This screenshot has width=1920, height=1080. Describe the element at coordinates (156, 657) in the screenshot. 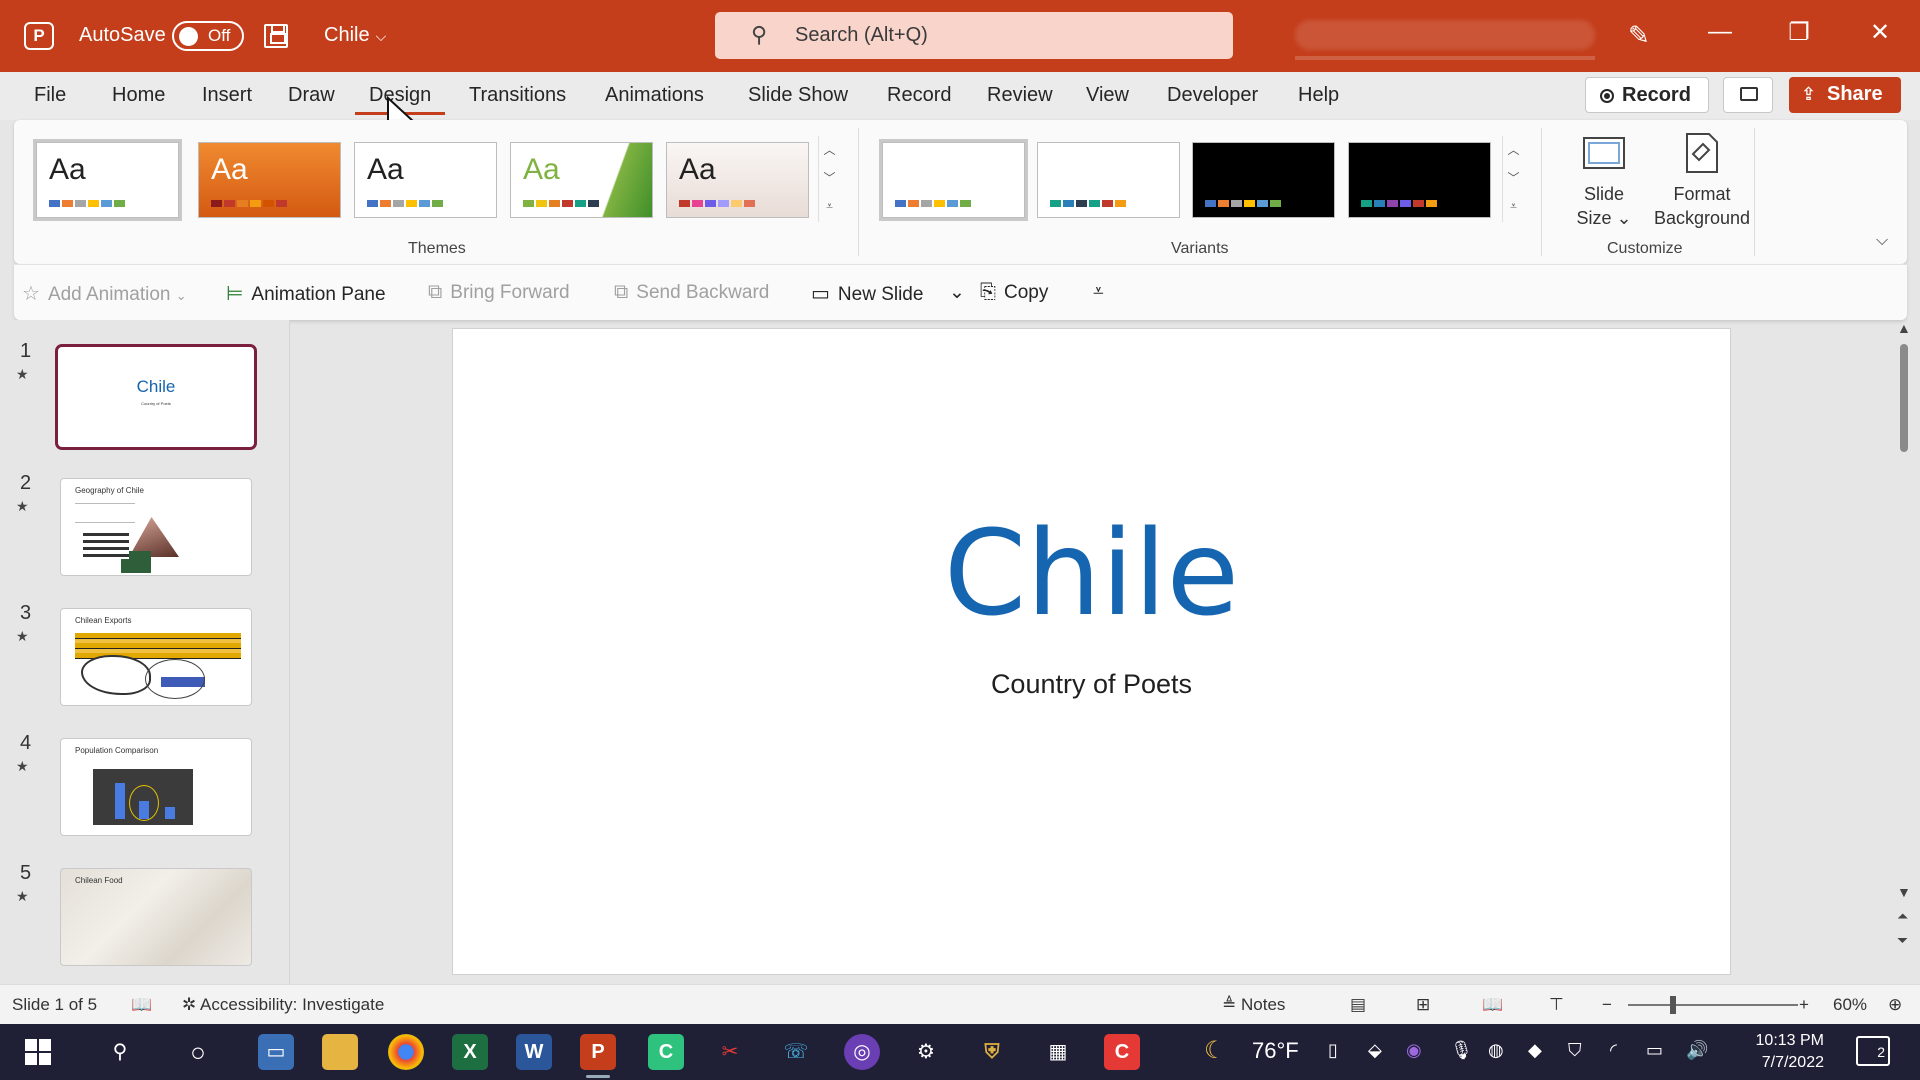

I see `slide-thumbnail-3: Chilean Exports` at that location.